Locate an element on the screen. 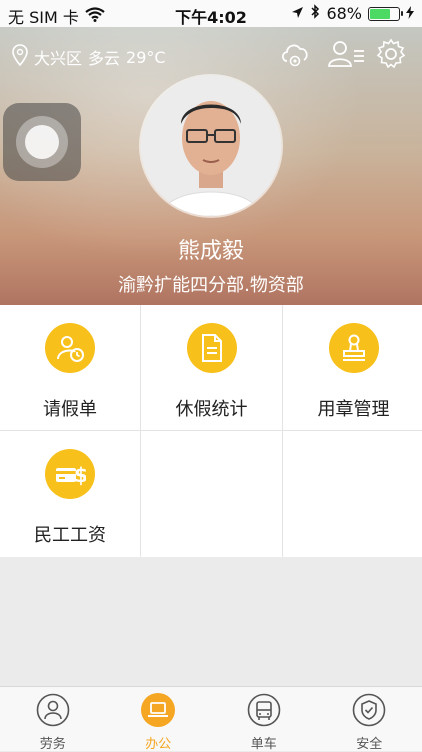 This screenshot has height=752, width=422. weather-label: 多云 is located at coordinates (104, 57).